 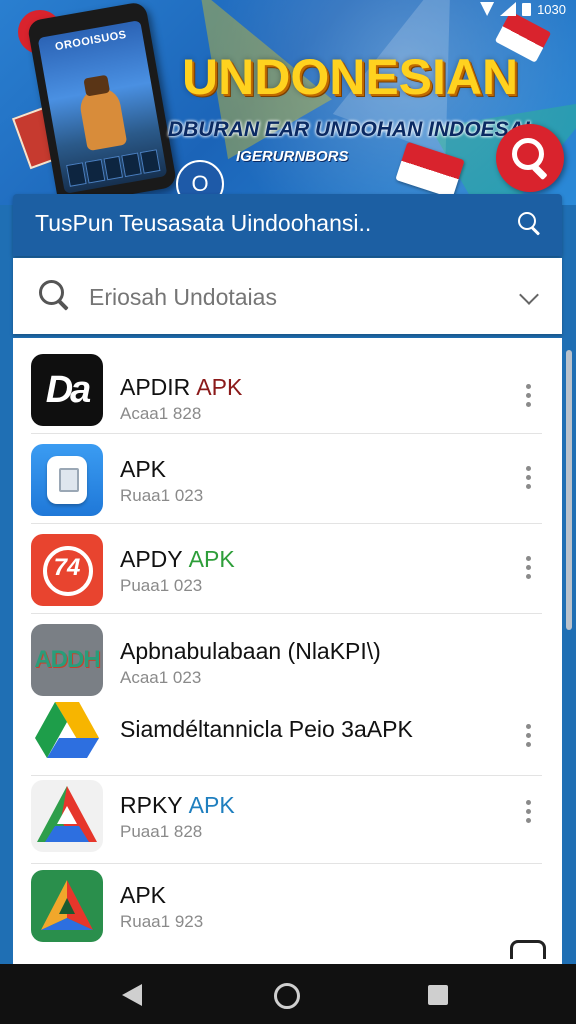 I want to click on status-bar: 1030, so click(x=523, y=9).